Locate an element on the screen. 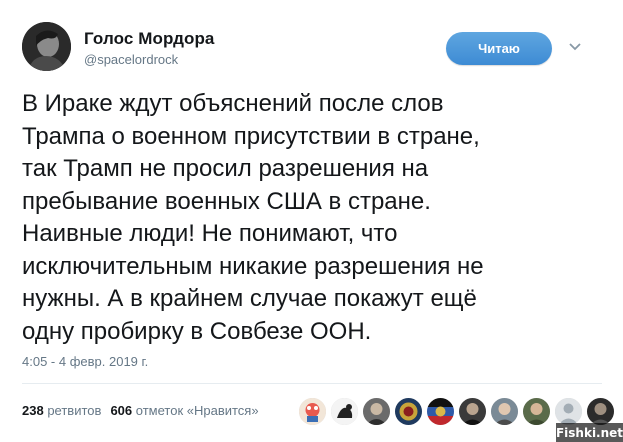  author-handle: @spacelordrock is located at coordinates (131, 59).